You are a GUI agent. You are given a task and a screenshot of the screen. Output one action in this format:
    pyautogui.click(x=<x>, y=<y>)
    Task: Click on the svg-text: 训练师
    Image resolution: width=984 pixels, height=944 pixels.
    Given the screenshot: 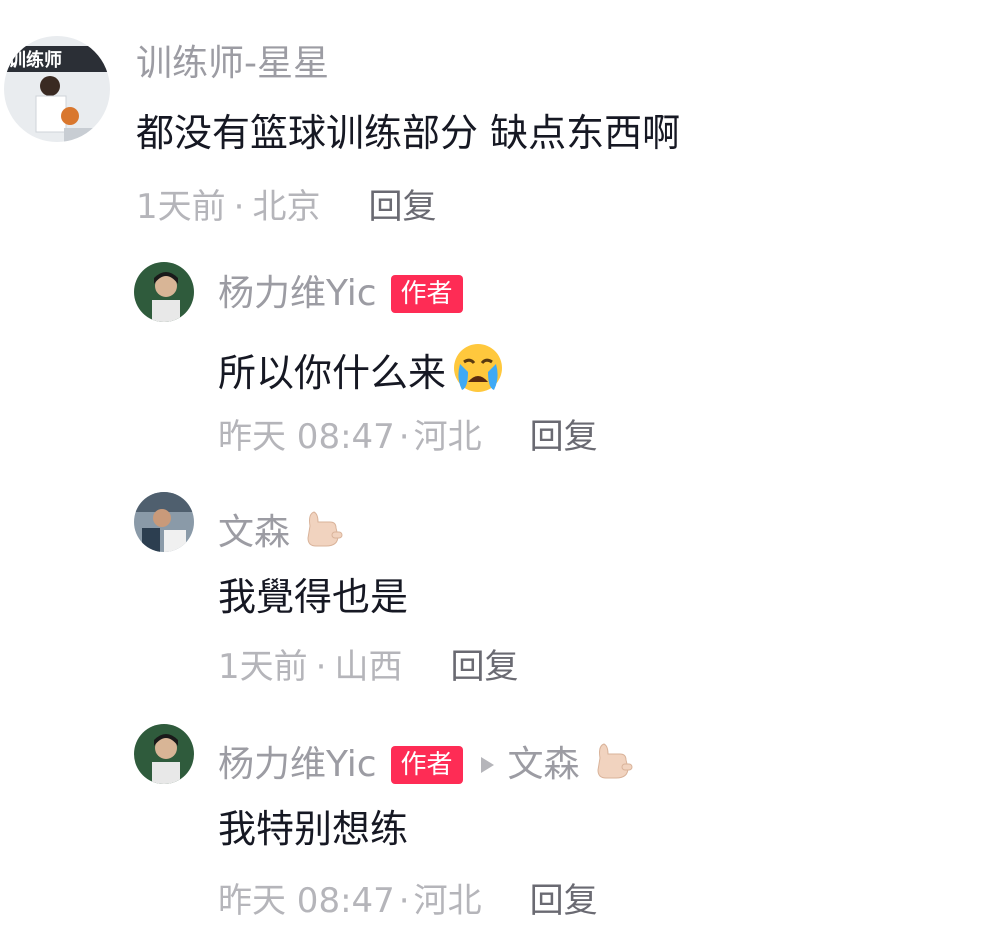 What is the action you would take?
    pyautogui.click(x=35, y=60)
    